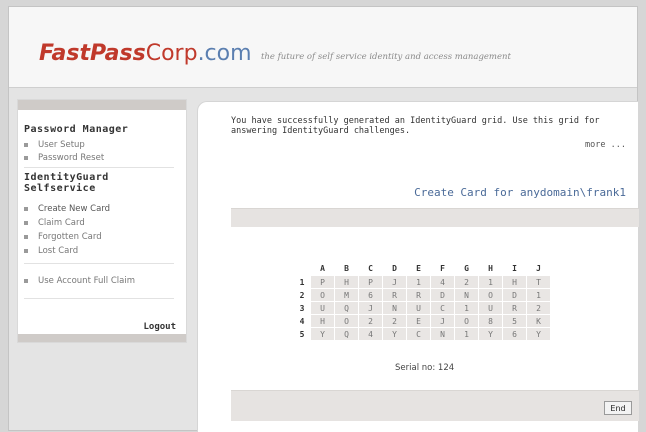  Describe the element at coordinates (618, 408) in the screenshot. I see `end-button: End` at that location.